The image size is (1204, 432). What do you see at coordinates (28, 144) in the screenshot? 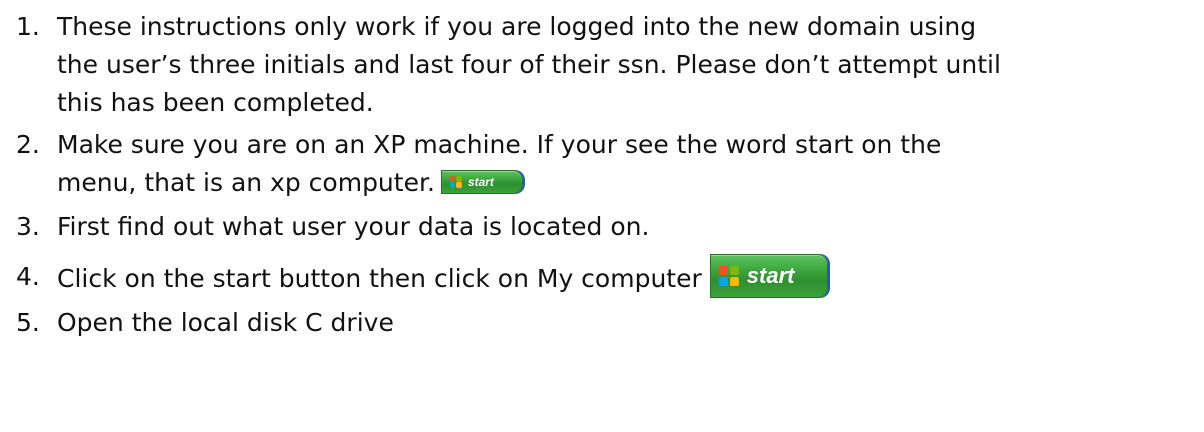
I see `list-number: 2.` at bounding box center [28, 144].